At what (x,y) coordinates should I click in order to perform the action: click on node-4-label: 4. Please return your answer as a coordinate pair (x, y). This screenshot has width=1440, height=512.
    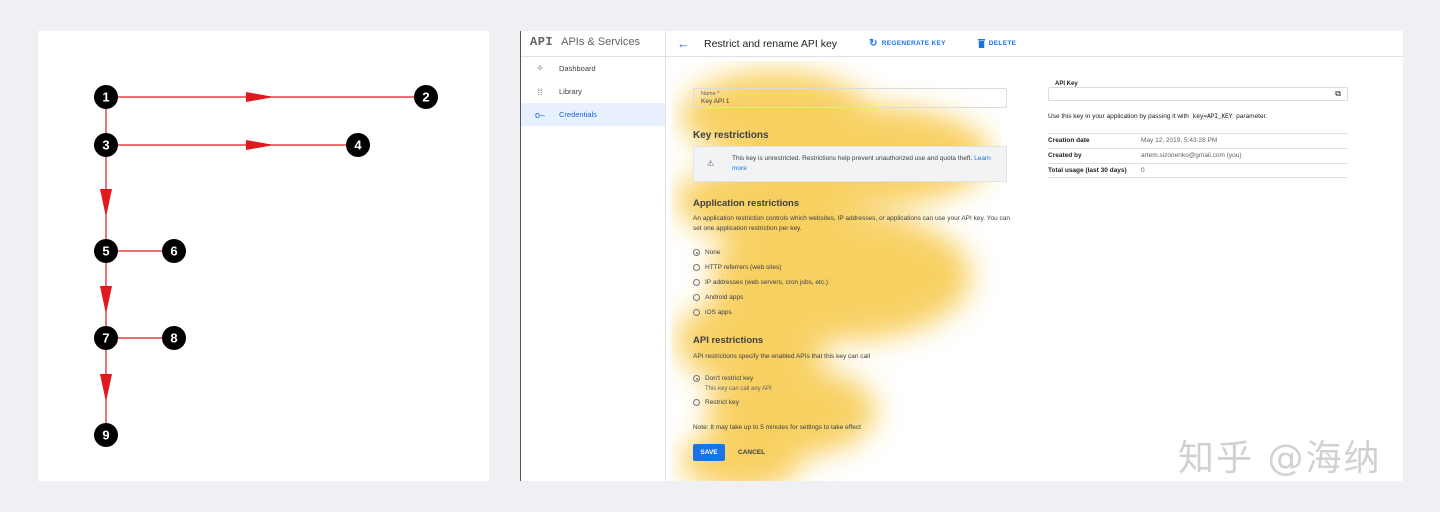
    Looking at the image, I should click on (358, 145).